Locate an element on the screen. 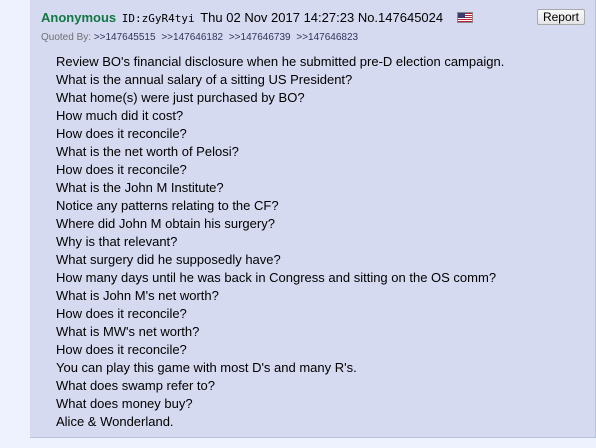 The height and width of the screenshot is (448, 596). poster-name: Anonymous is located at coordinates (79, 17).